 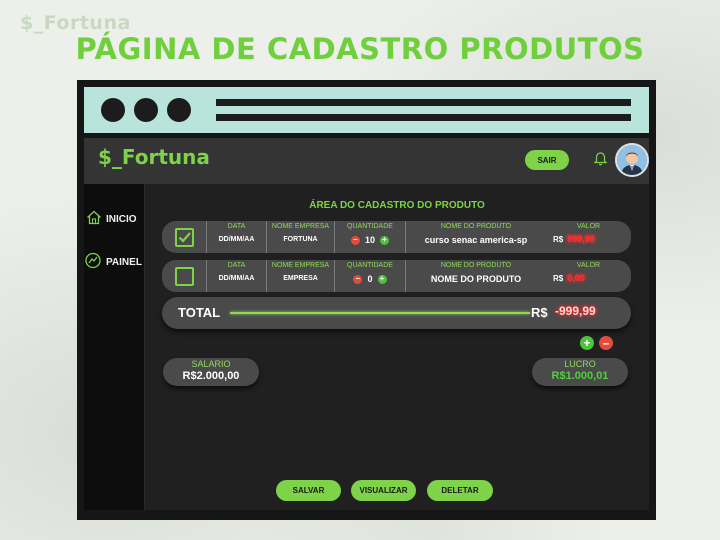 What do you see at coordinates (606, 343) in the screenshot?
I see `remove-row-icon: –` at bounding box center [606, 343].